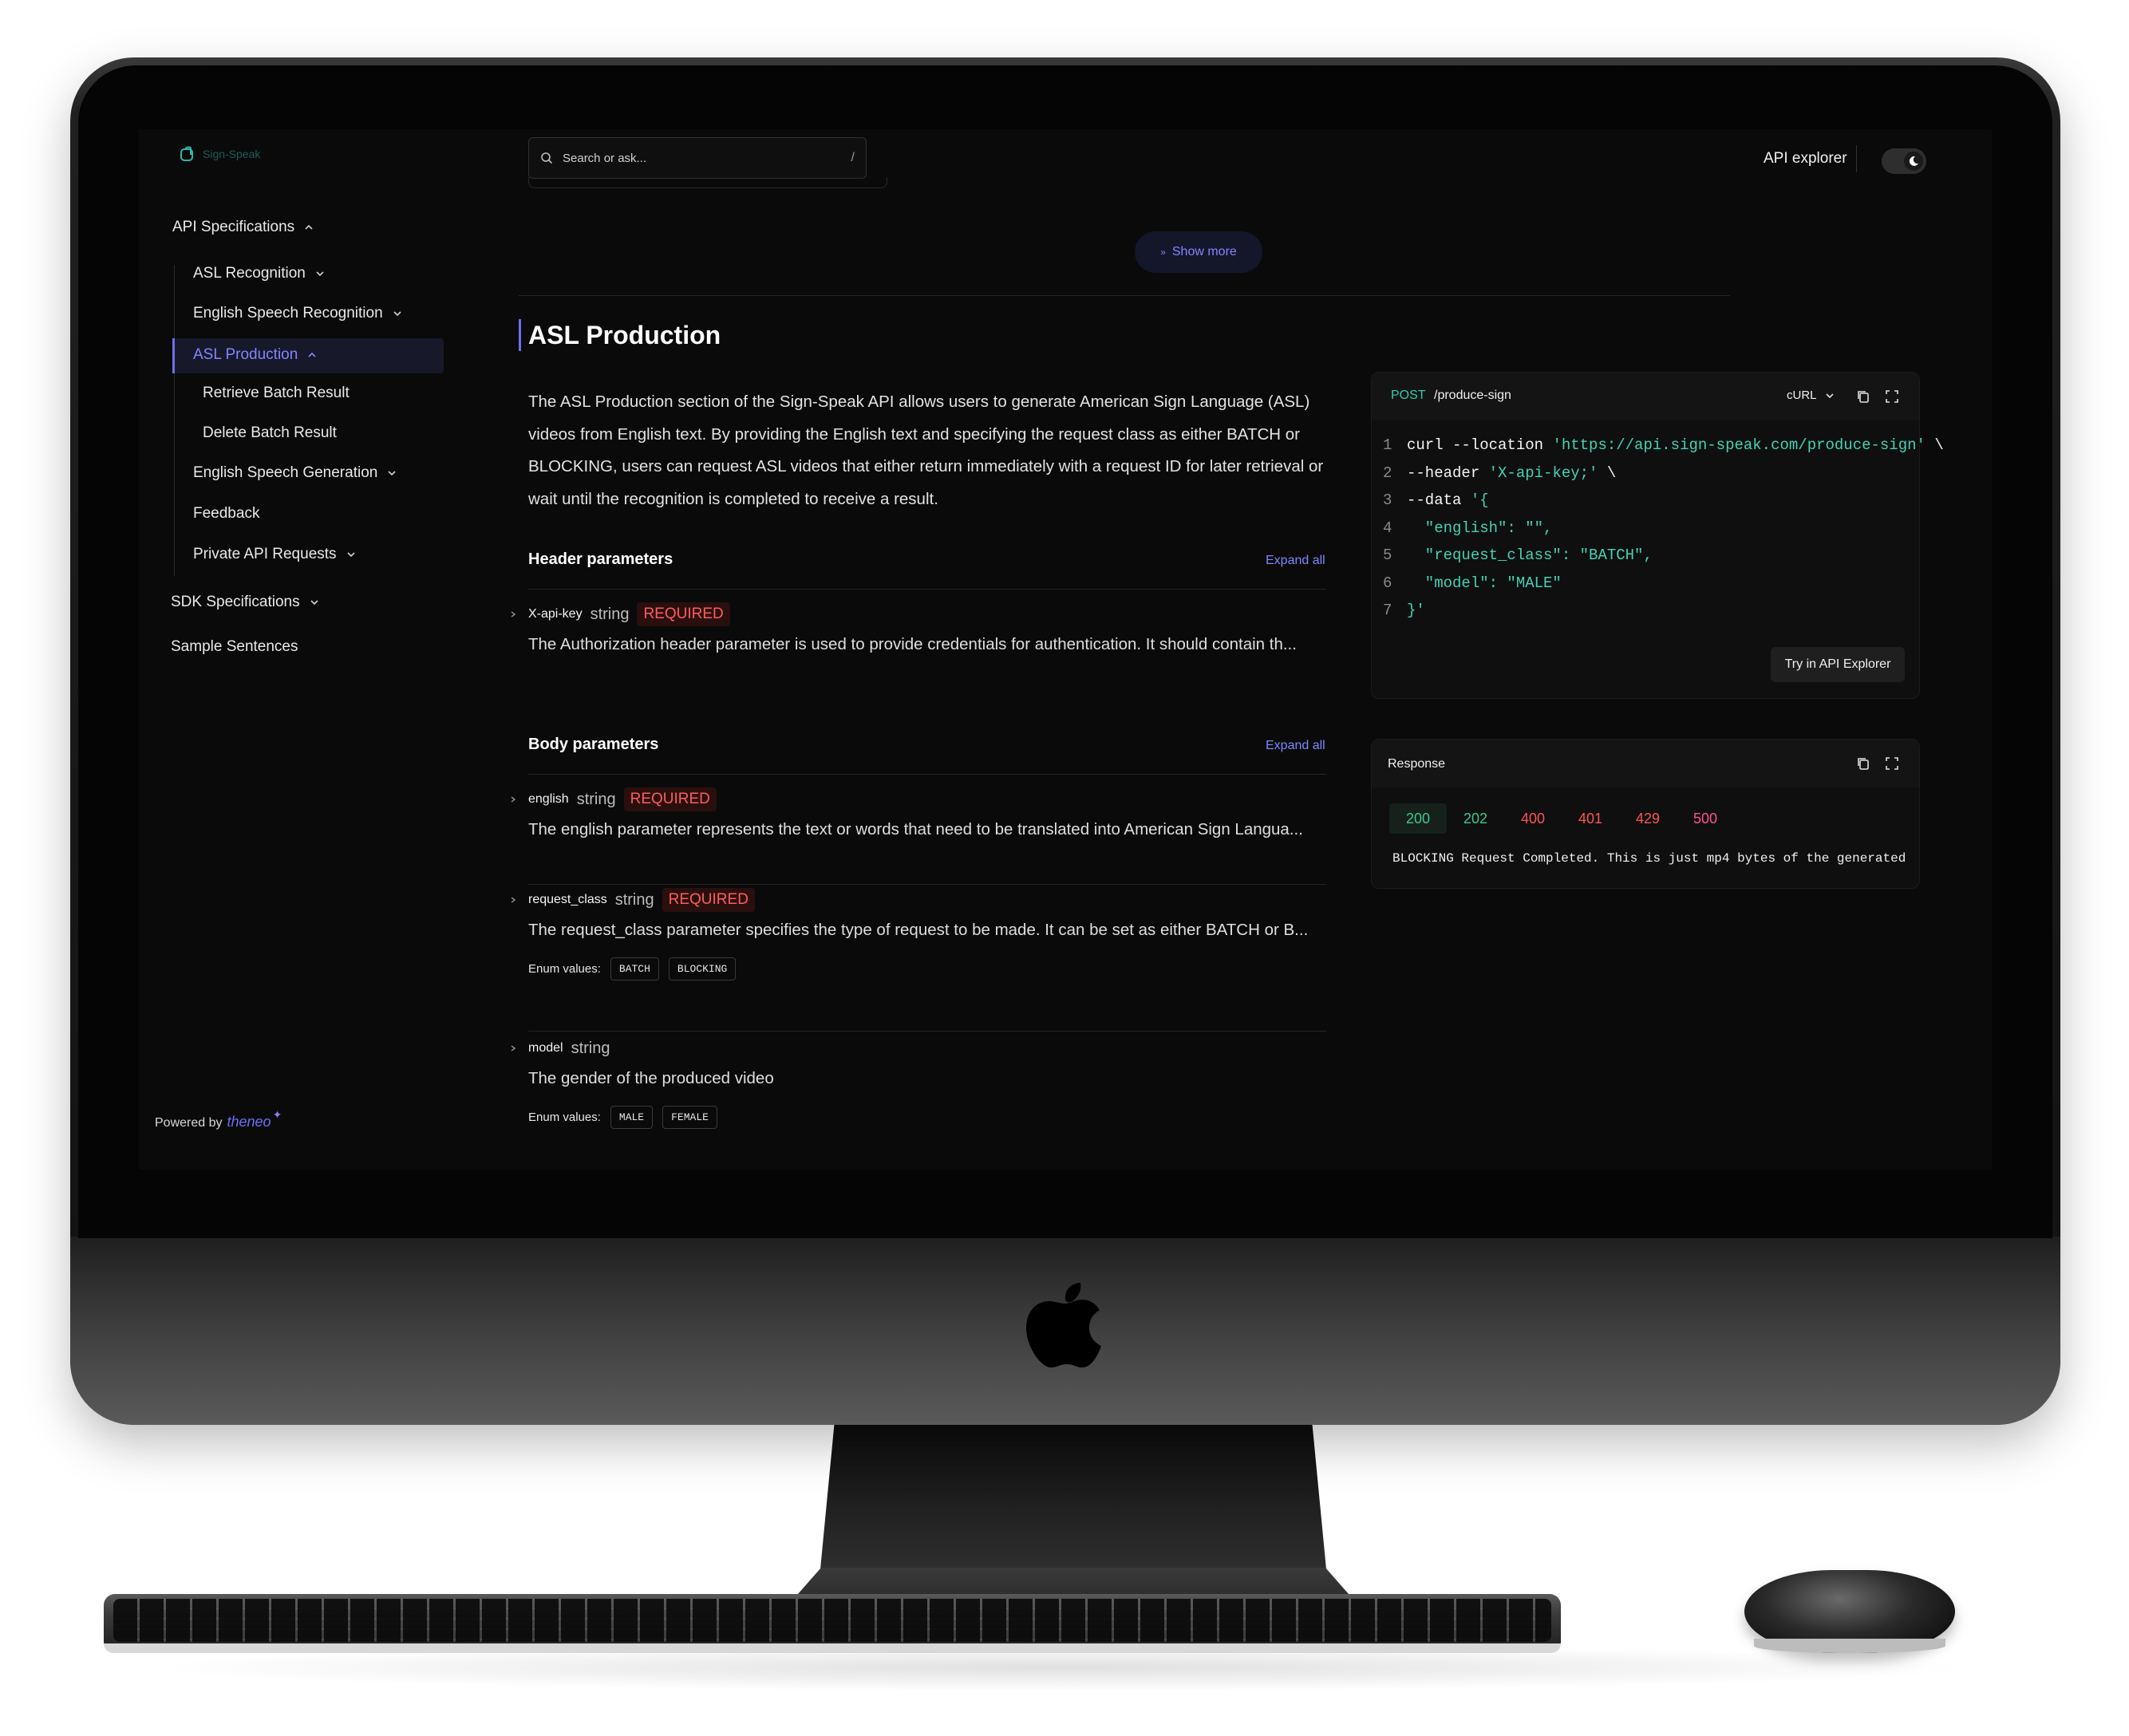 This screenshot has width=2129, height=1736. What do you see at coordinates (1856, 158) in the screenshot?
I see `topbar-divider` at bounding box center [1856, 158].